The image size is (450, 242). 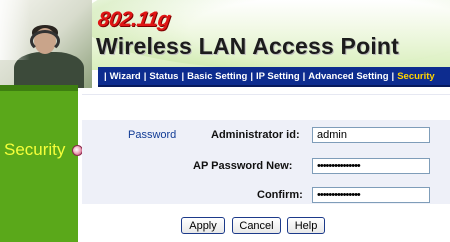 What do you see at coordinates (45, 41) in the screenshot?
I see `photo-headset` at bounding box center [45, 41].